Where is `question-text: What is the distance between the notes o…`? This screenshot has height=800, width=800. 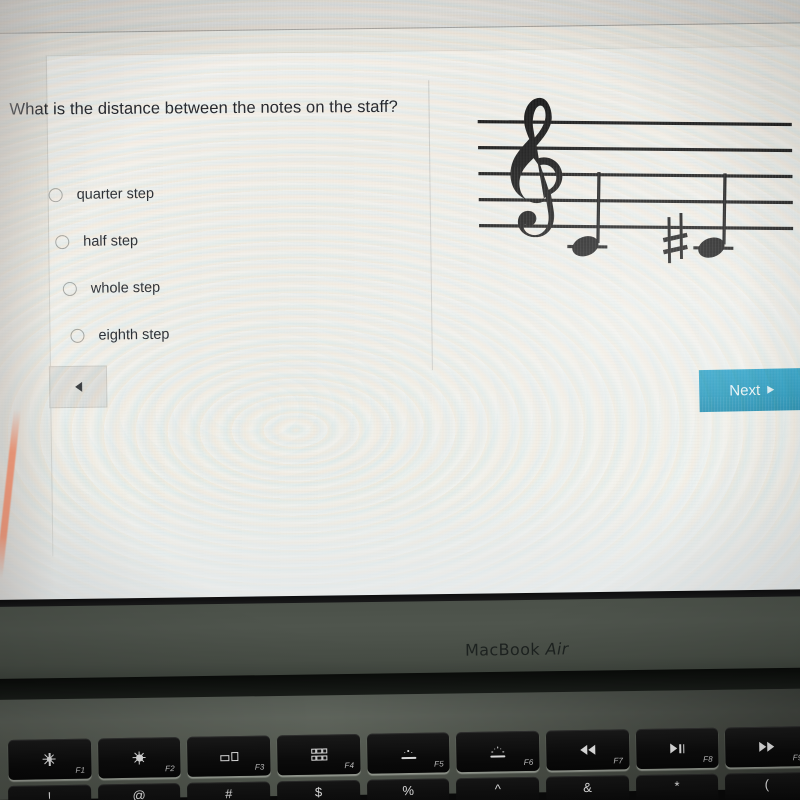
question-text: What is the distance between the notes o… is located at coordinates (203, 108).